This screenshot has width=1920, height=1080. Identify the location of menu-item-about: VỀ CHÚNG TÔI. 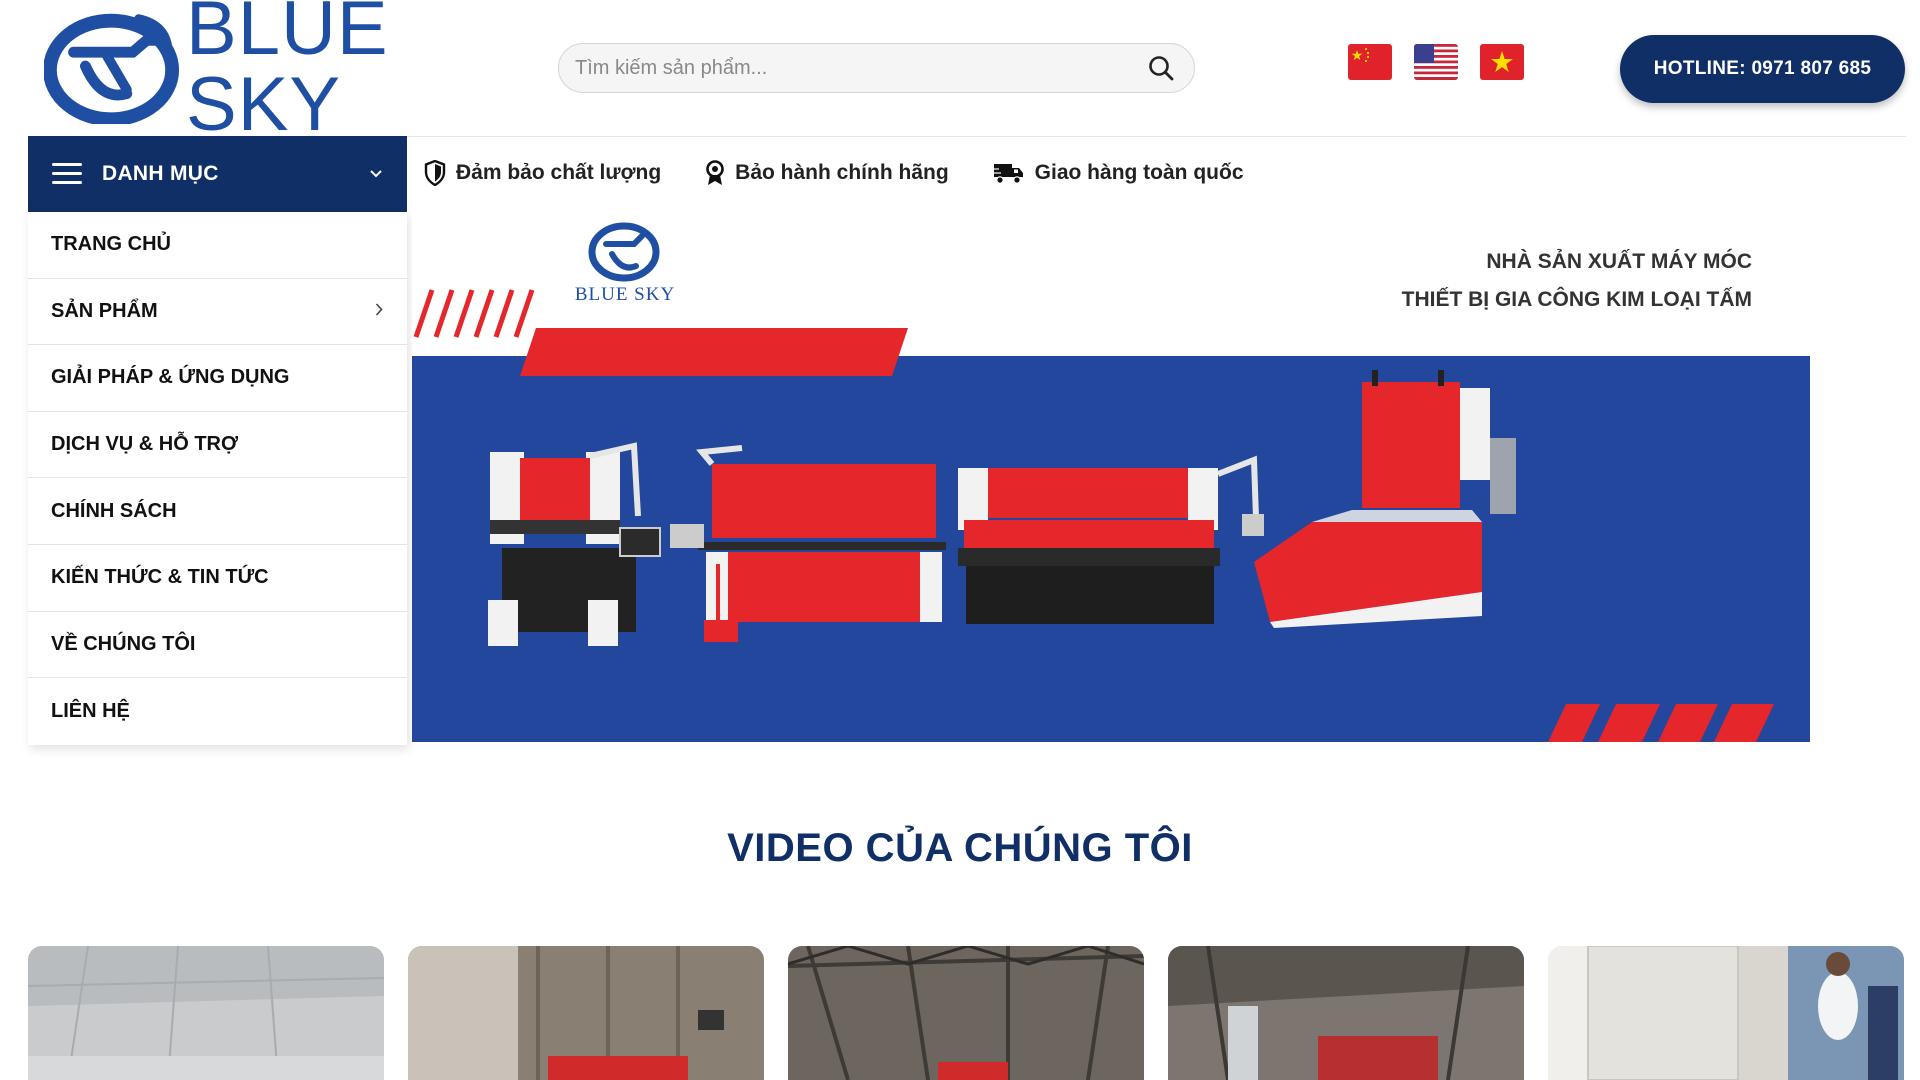
(217, 645).